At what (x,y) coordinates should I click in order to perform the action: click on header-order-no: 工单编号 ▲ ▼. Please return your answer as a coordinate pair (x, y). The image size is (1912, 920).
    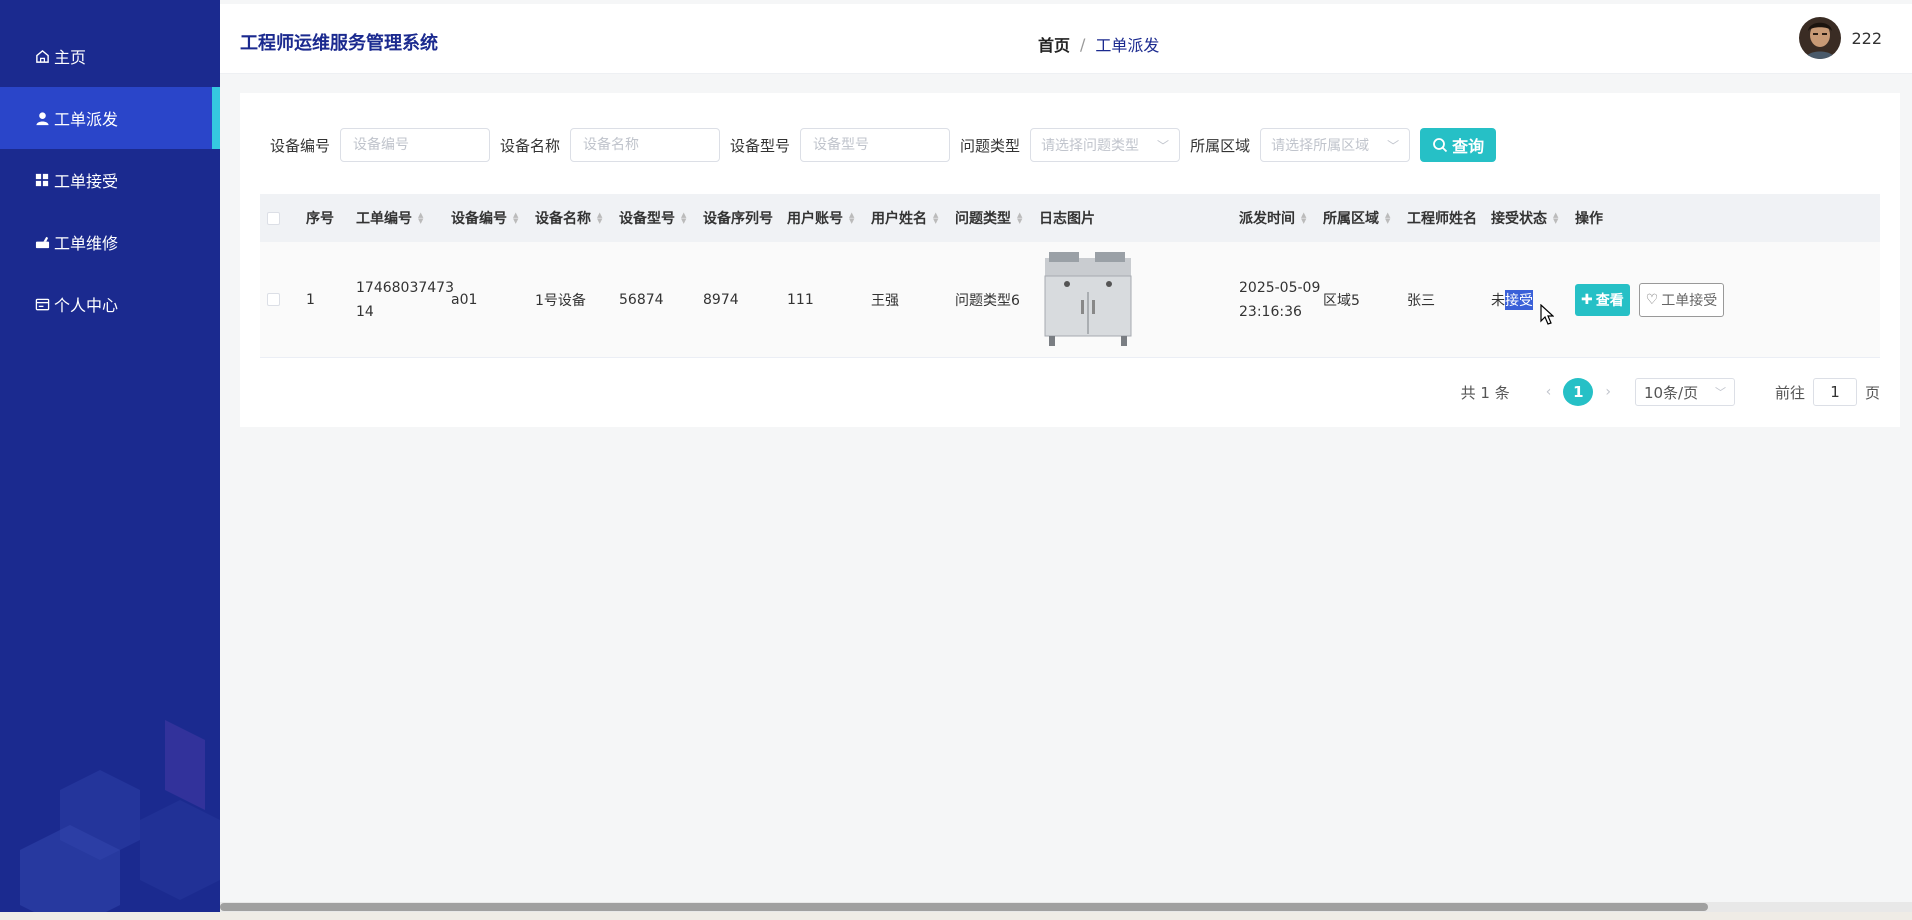
    Looking at the image, I should click on (403, 218).